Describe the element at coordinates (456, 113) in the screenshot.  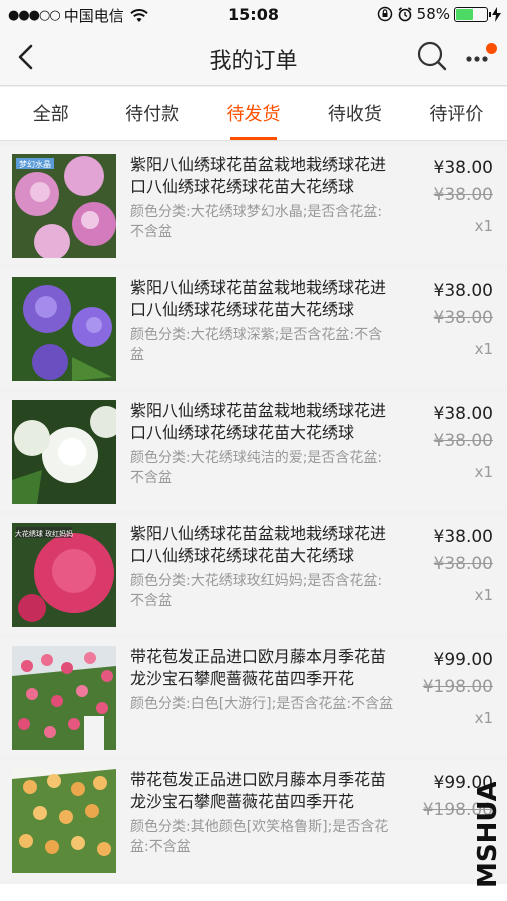
I see `tab-pending-review: 待评价` at that location.